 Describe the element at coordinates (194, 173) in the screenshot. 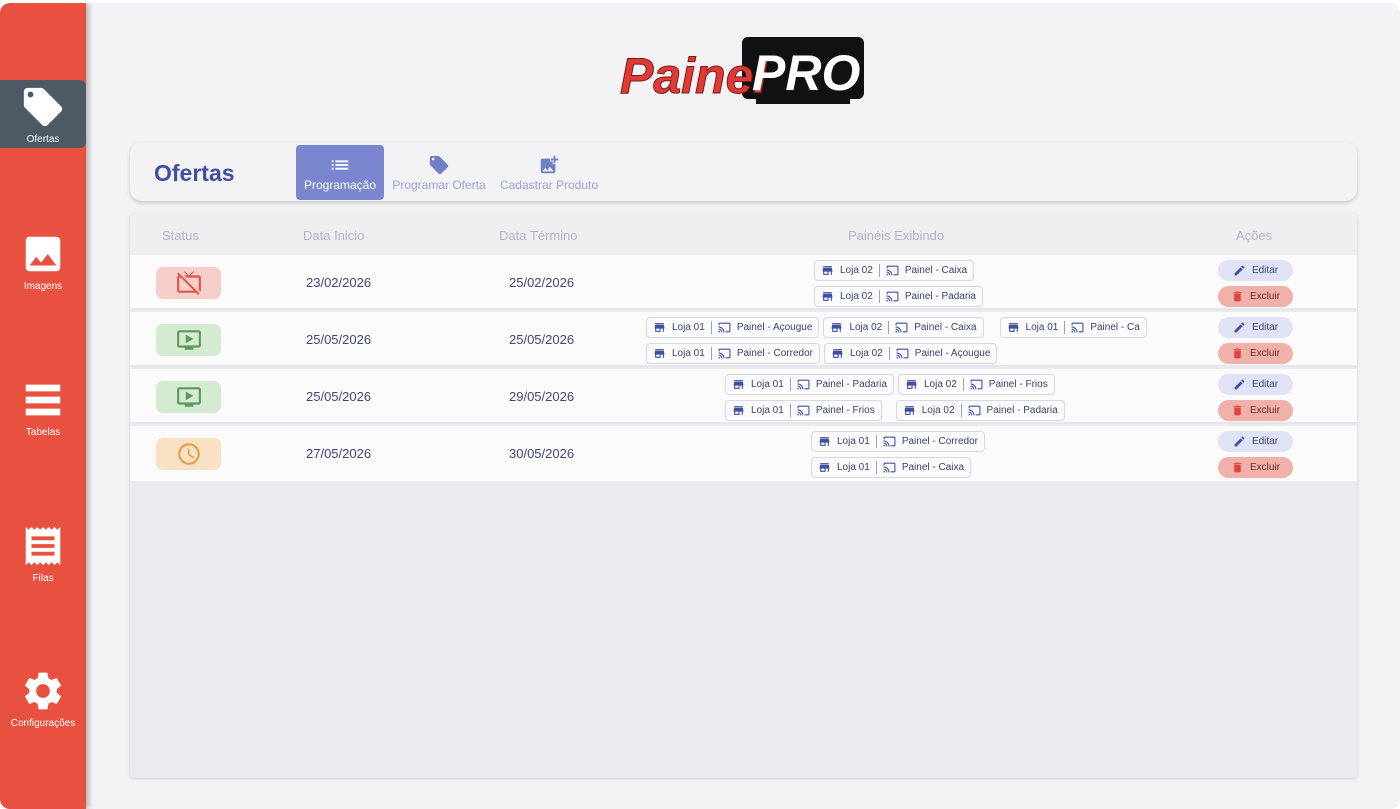

I see `page-title: Ofertas` at that location.